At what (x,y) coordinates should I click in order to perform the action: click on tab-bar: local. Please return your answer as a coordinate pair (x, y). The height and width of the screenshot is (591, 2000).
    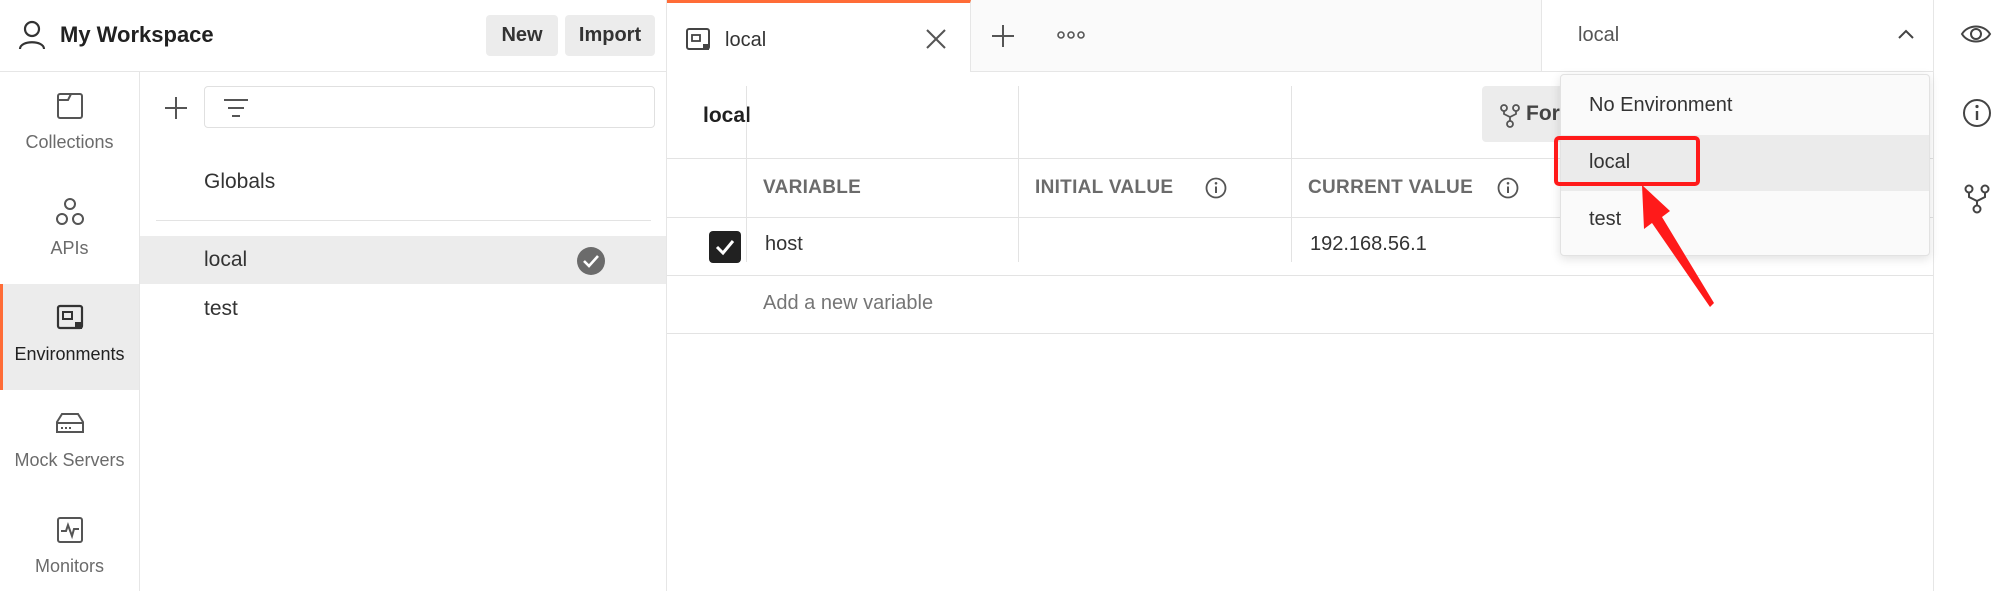
    Looking at the image, I should click on (1104, 36).